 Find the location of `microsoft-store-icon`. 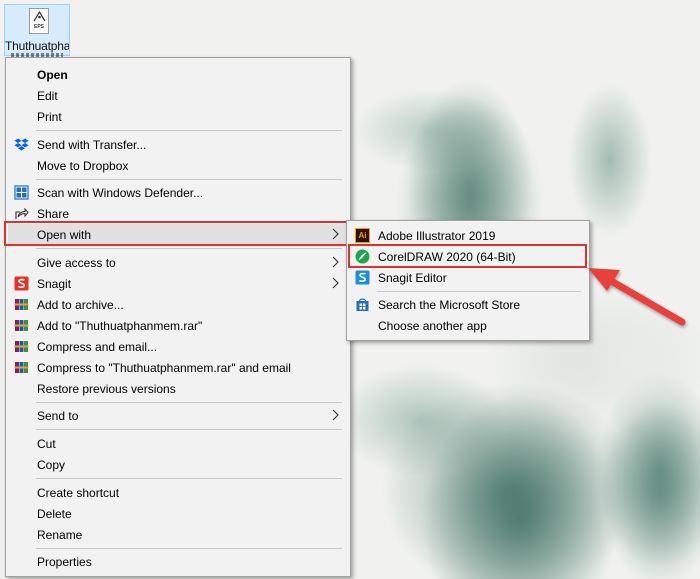

microsoft-store-icon is located at coordinates (362, 304).